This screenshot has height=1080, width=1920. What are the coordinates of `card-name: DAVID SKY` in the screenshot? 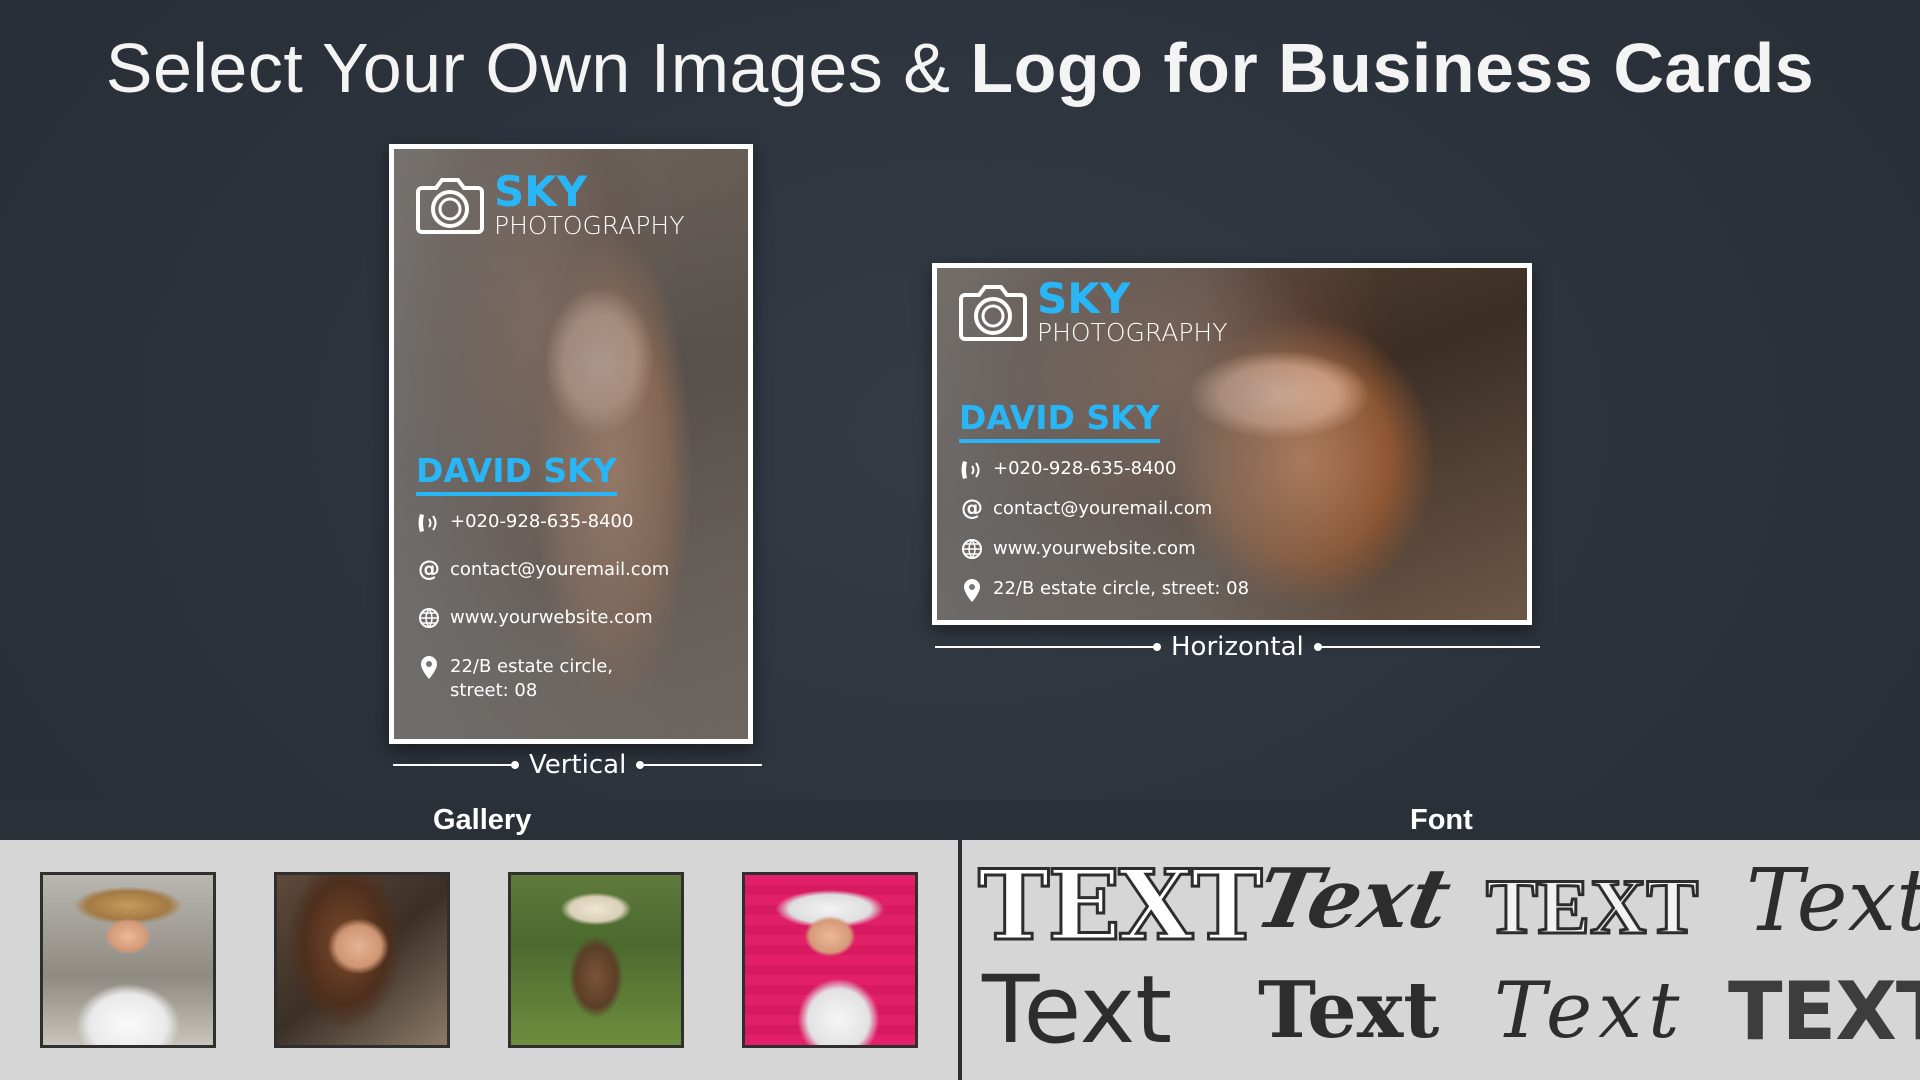 It's located at (516, 473).